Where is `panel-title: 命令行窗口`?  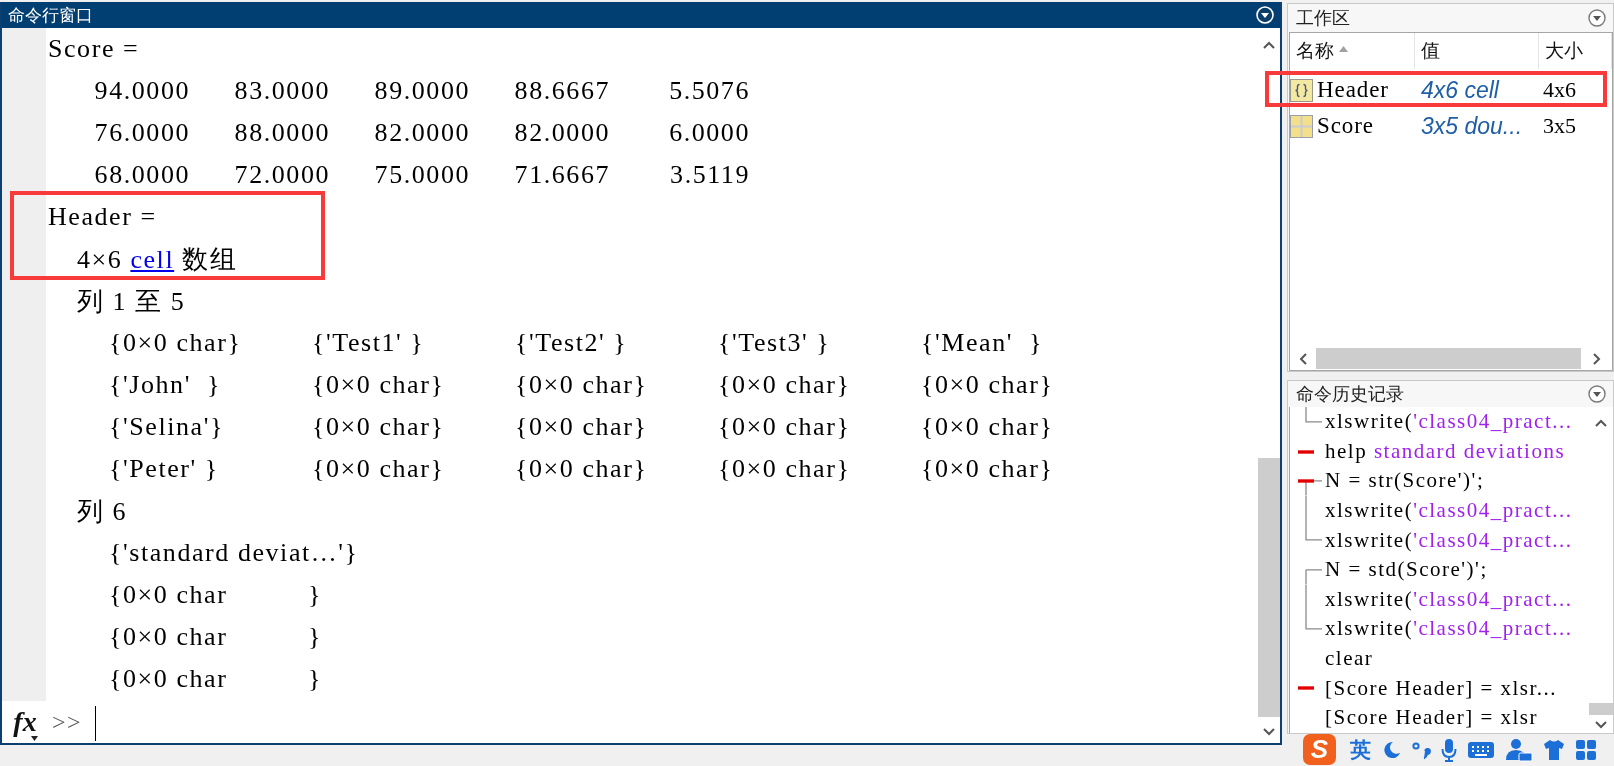 panel-title: 命令行窗口 is located at coordinates (50, 15).